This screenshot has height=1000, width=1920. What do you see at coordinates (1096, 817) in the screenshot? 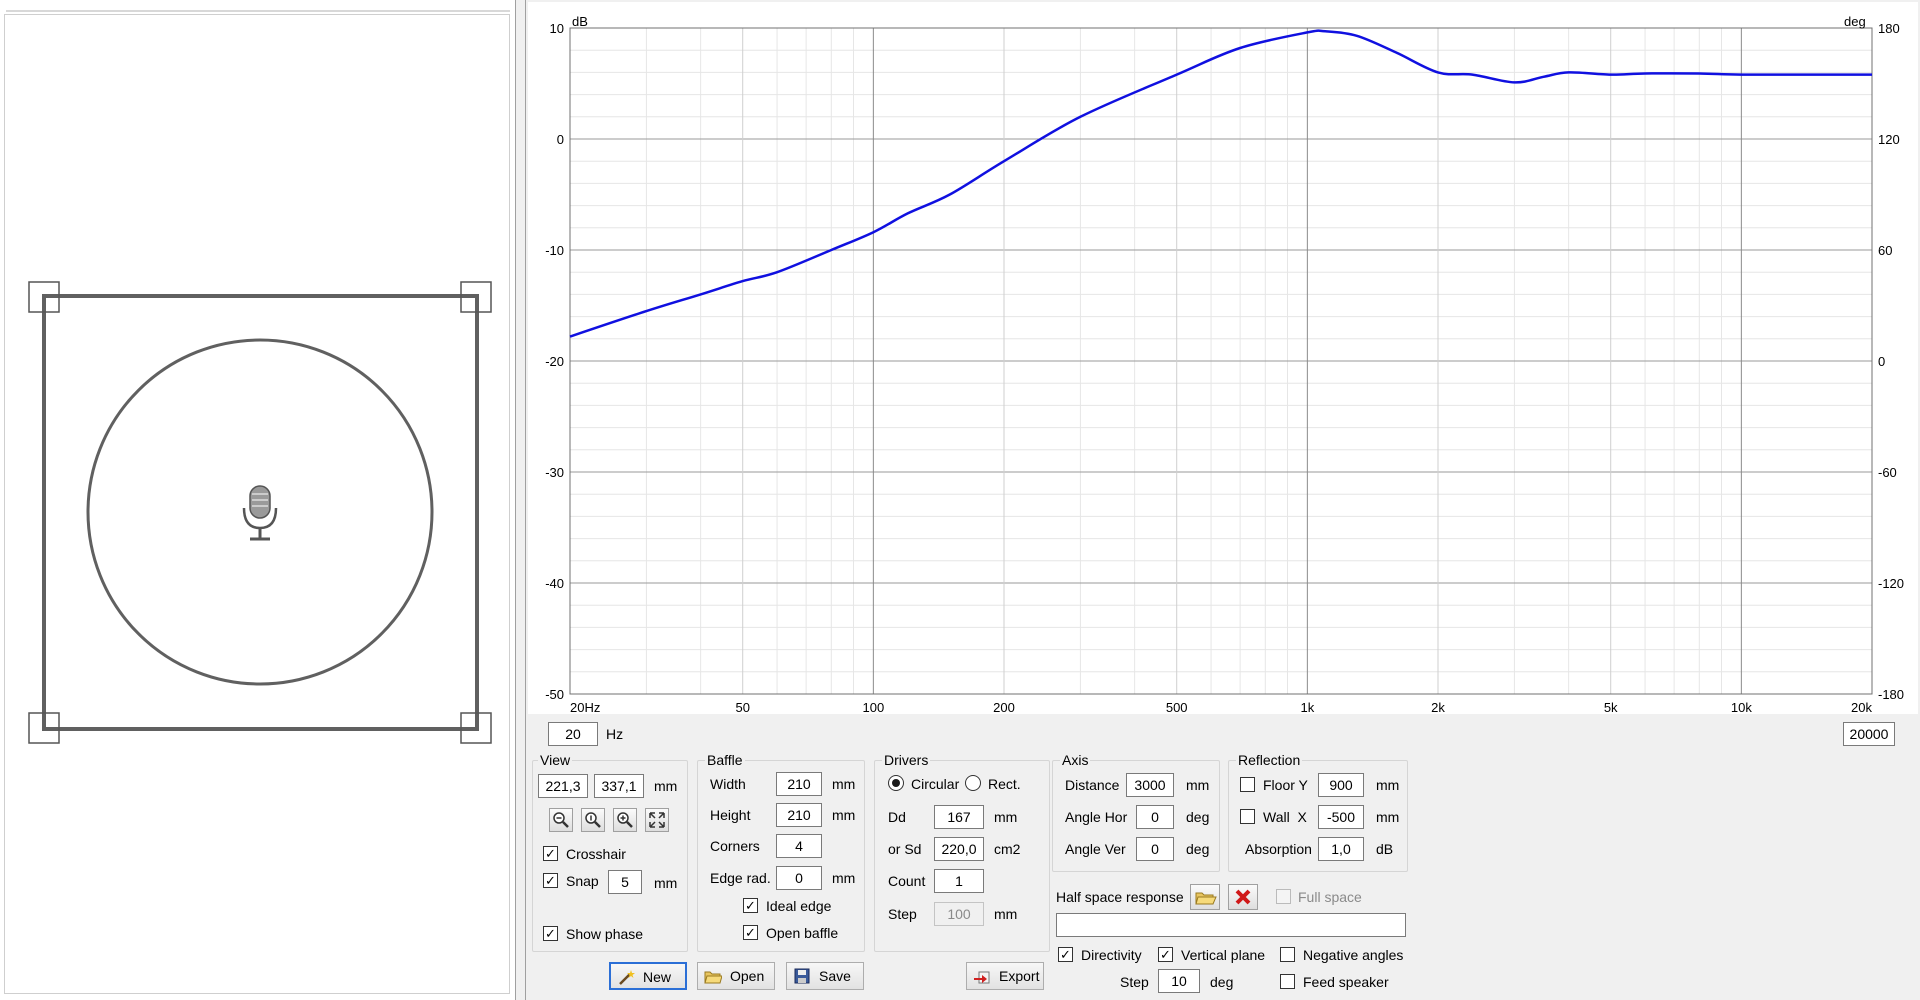
I see `angle-hor-label: Angle Hor` at bounding box center [1096, 817].